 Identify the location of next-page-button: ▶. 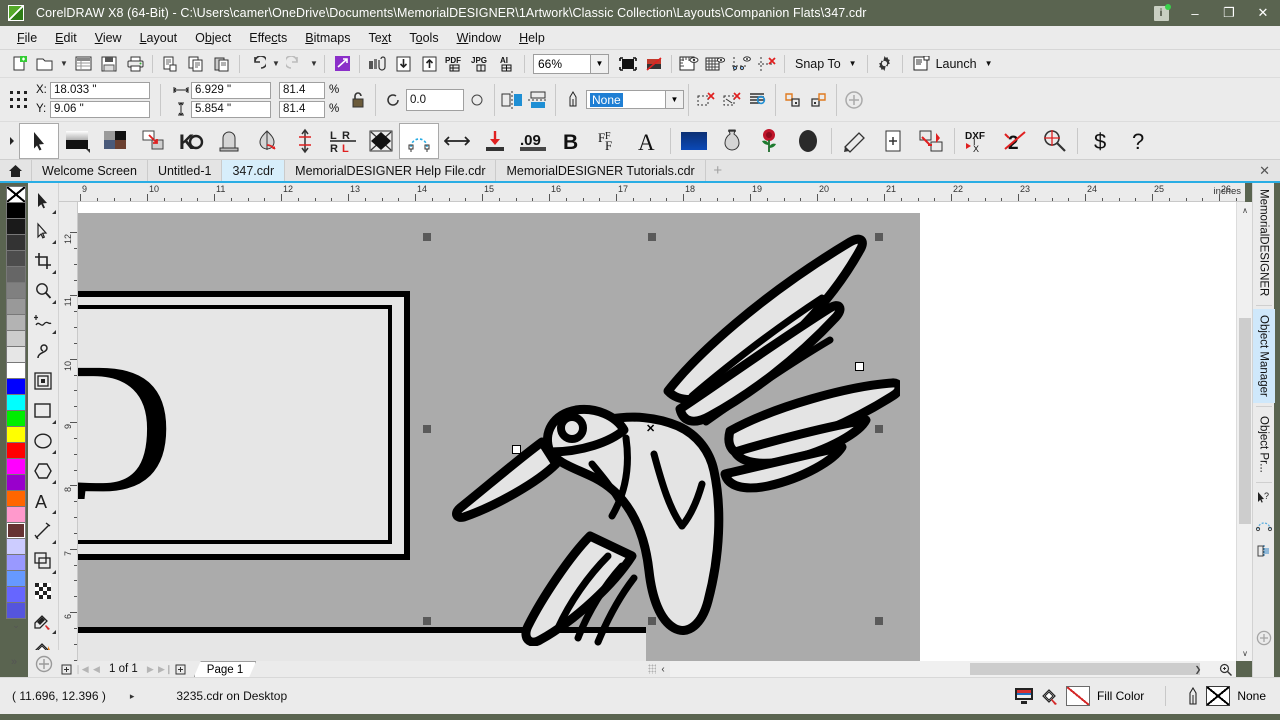
(150, 669).